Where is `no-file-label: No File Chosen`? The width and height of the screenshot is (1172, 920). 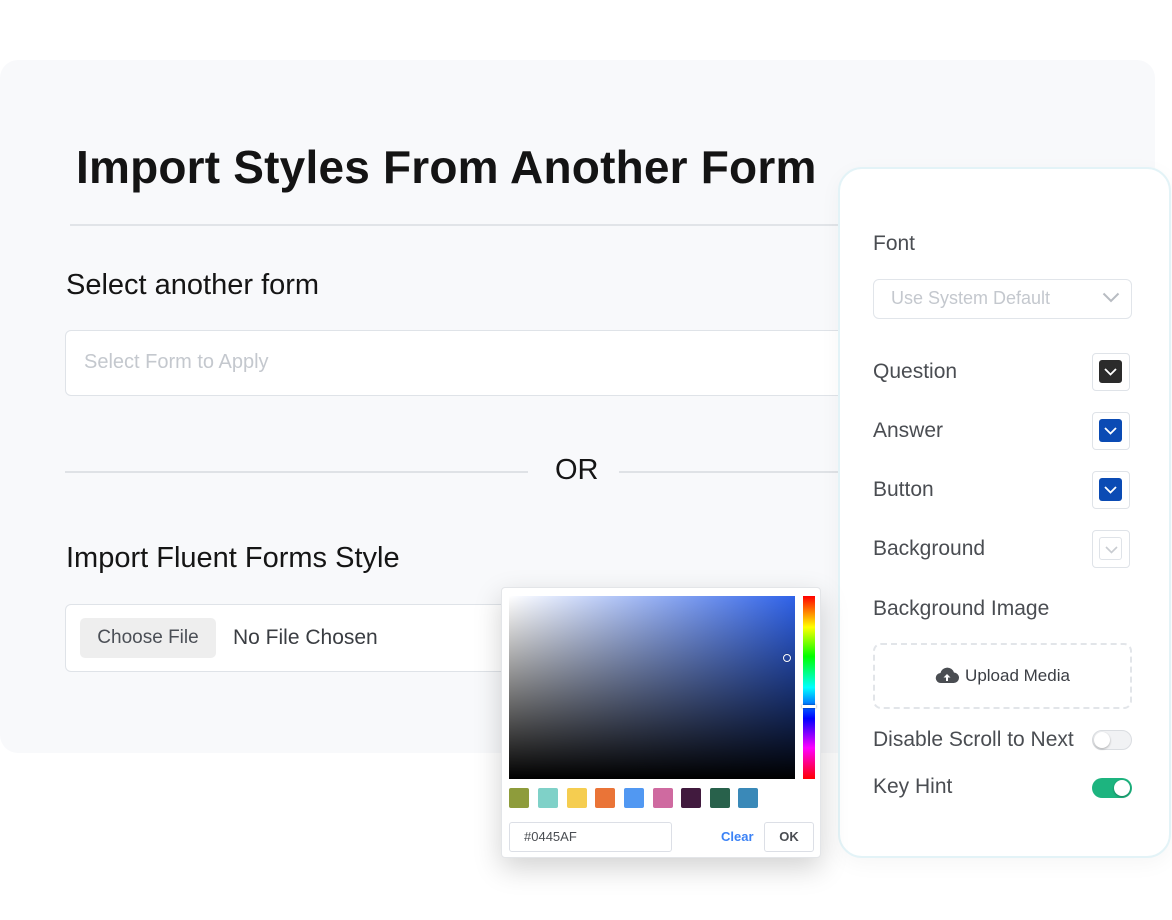
no-file-label: No File Chosen is located at coordinates (305, 637).